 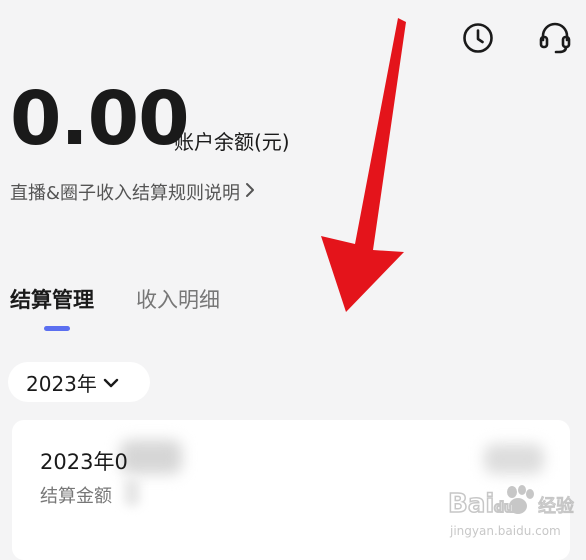 I want to click on clock-icon, so click(x=478, y=38).